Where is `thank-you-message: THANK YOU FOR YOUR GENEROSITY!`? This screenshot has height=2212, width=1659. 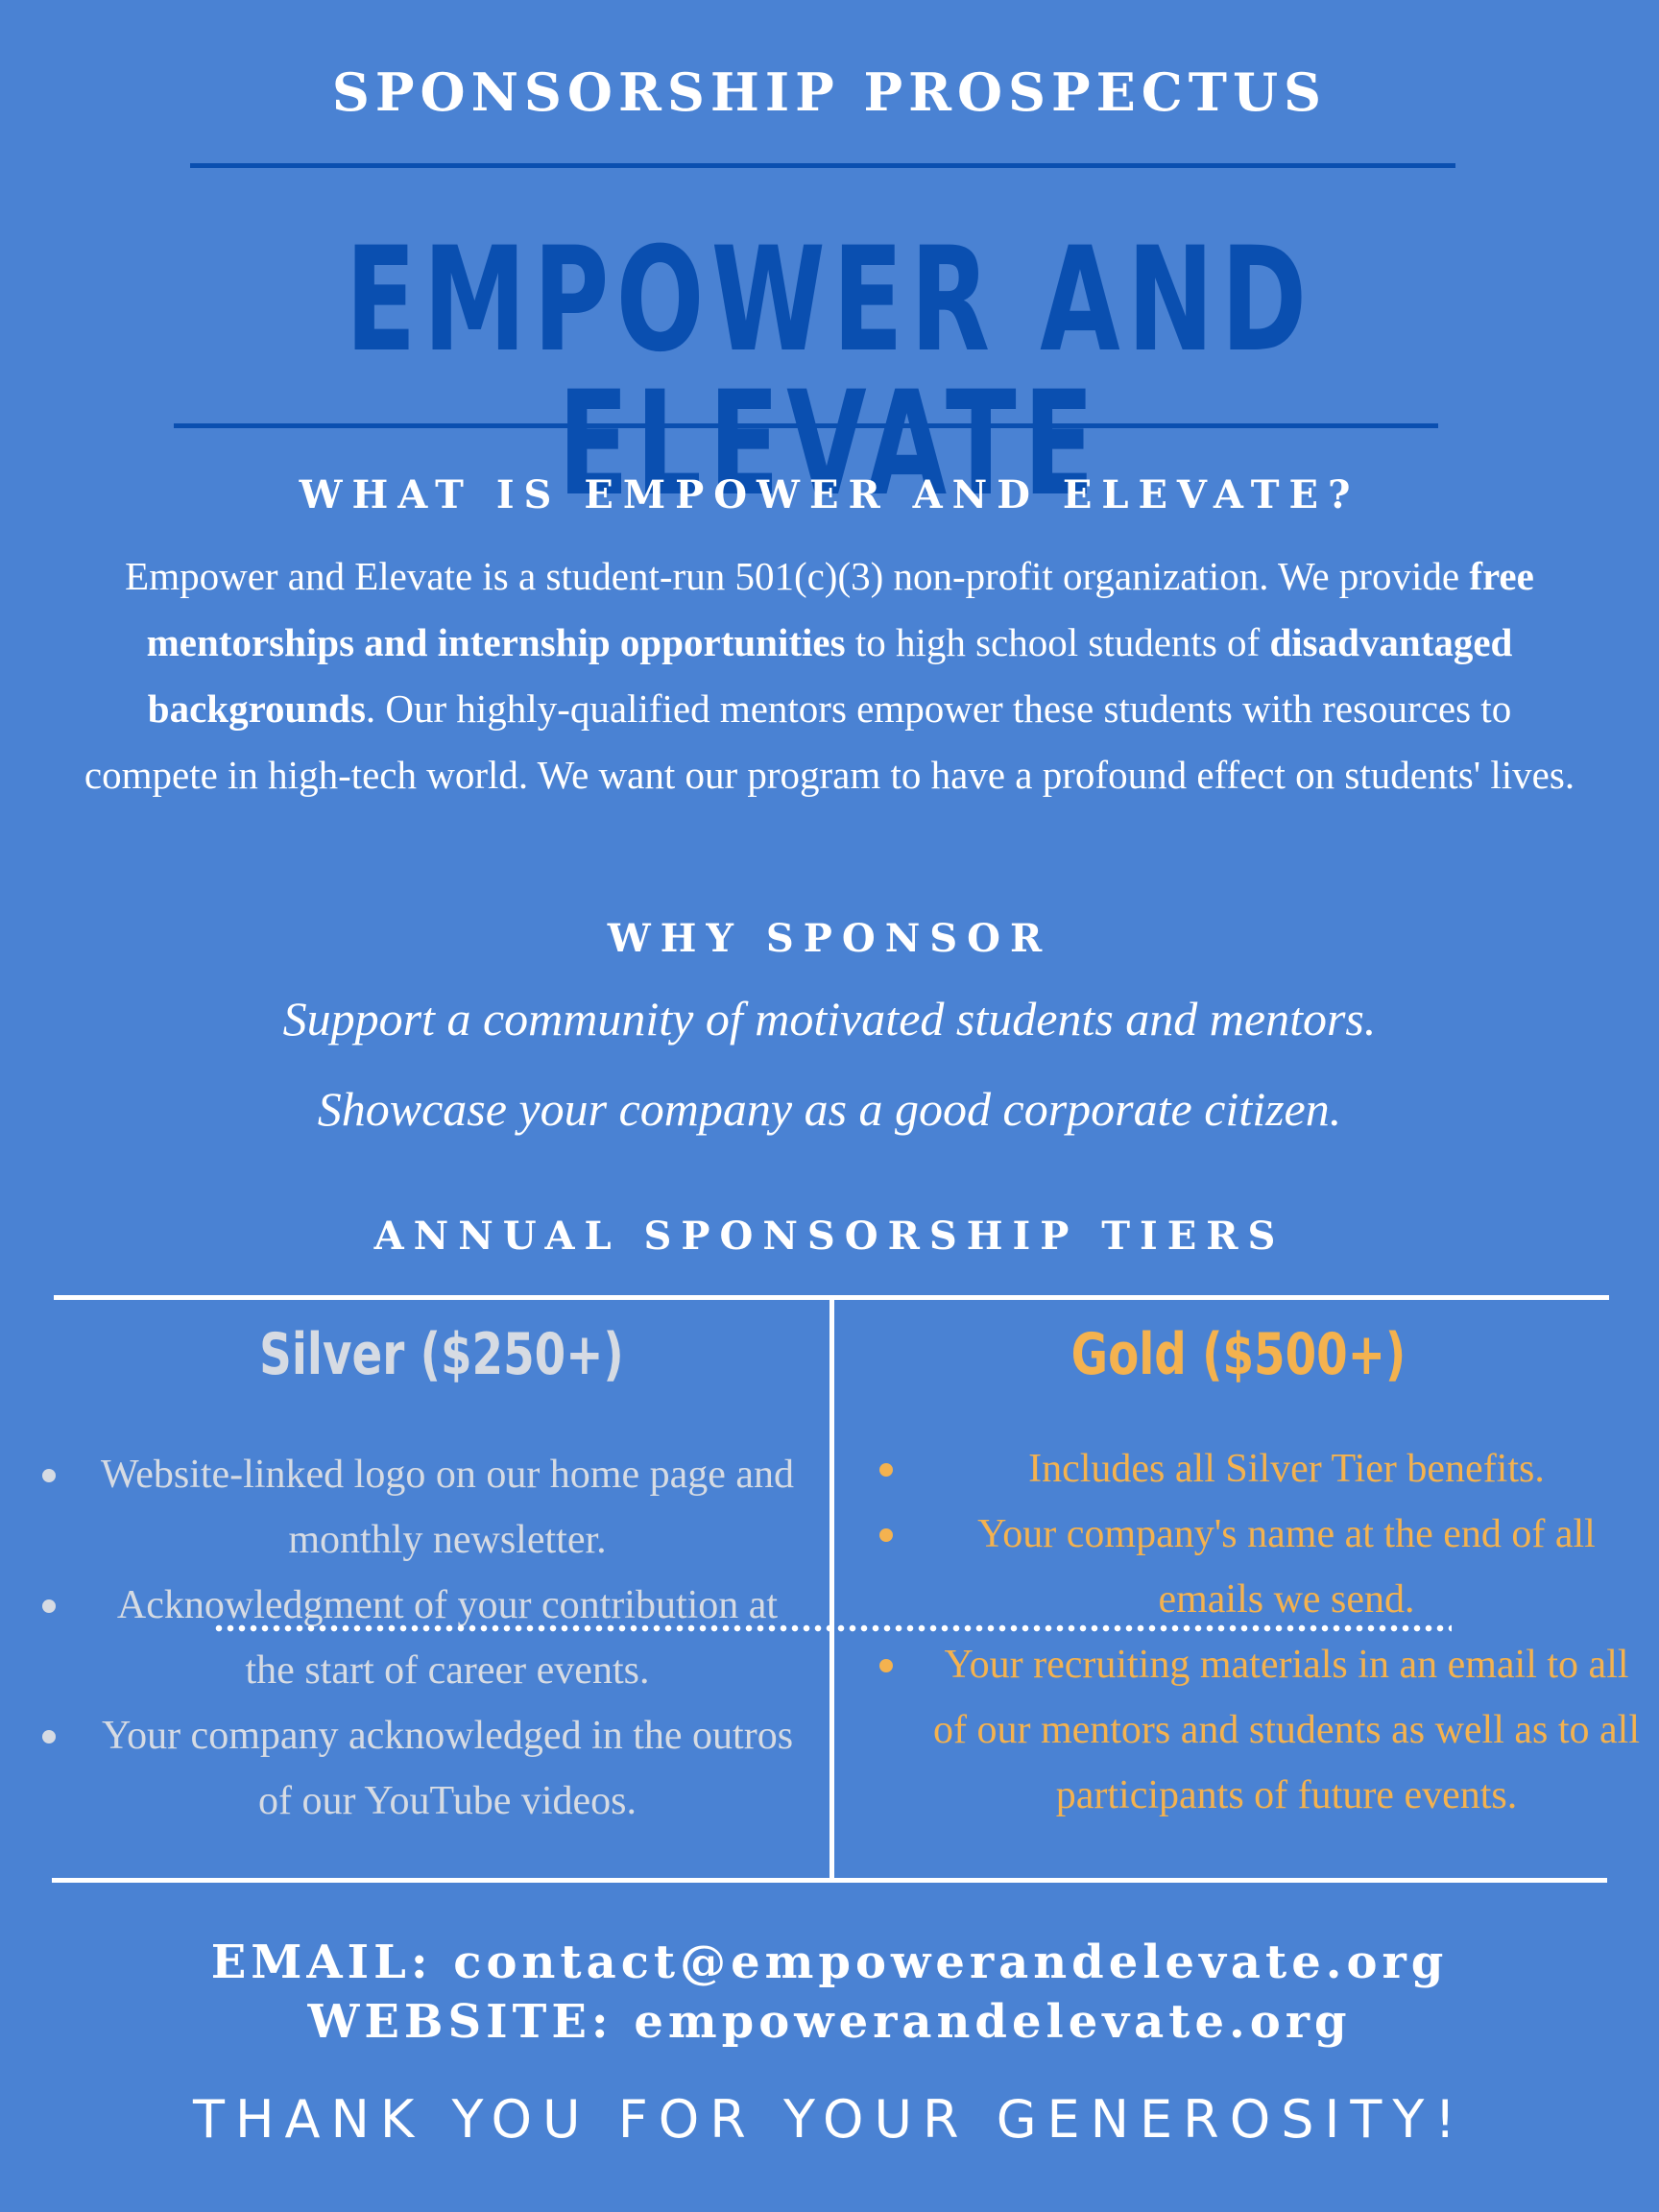 thank-you-message: THANK YOU FOR YOUR GENEROSITY! is located at coordinates (829, 2119).